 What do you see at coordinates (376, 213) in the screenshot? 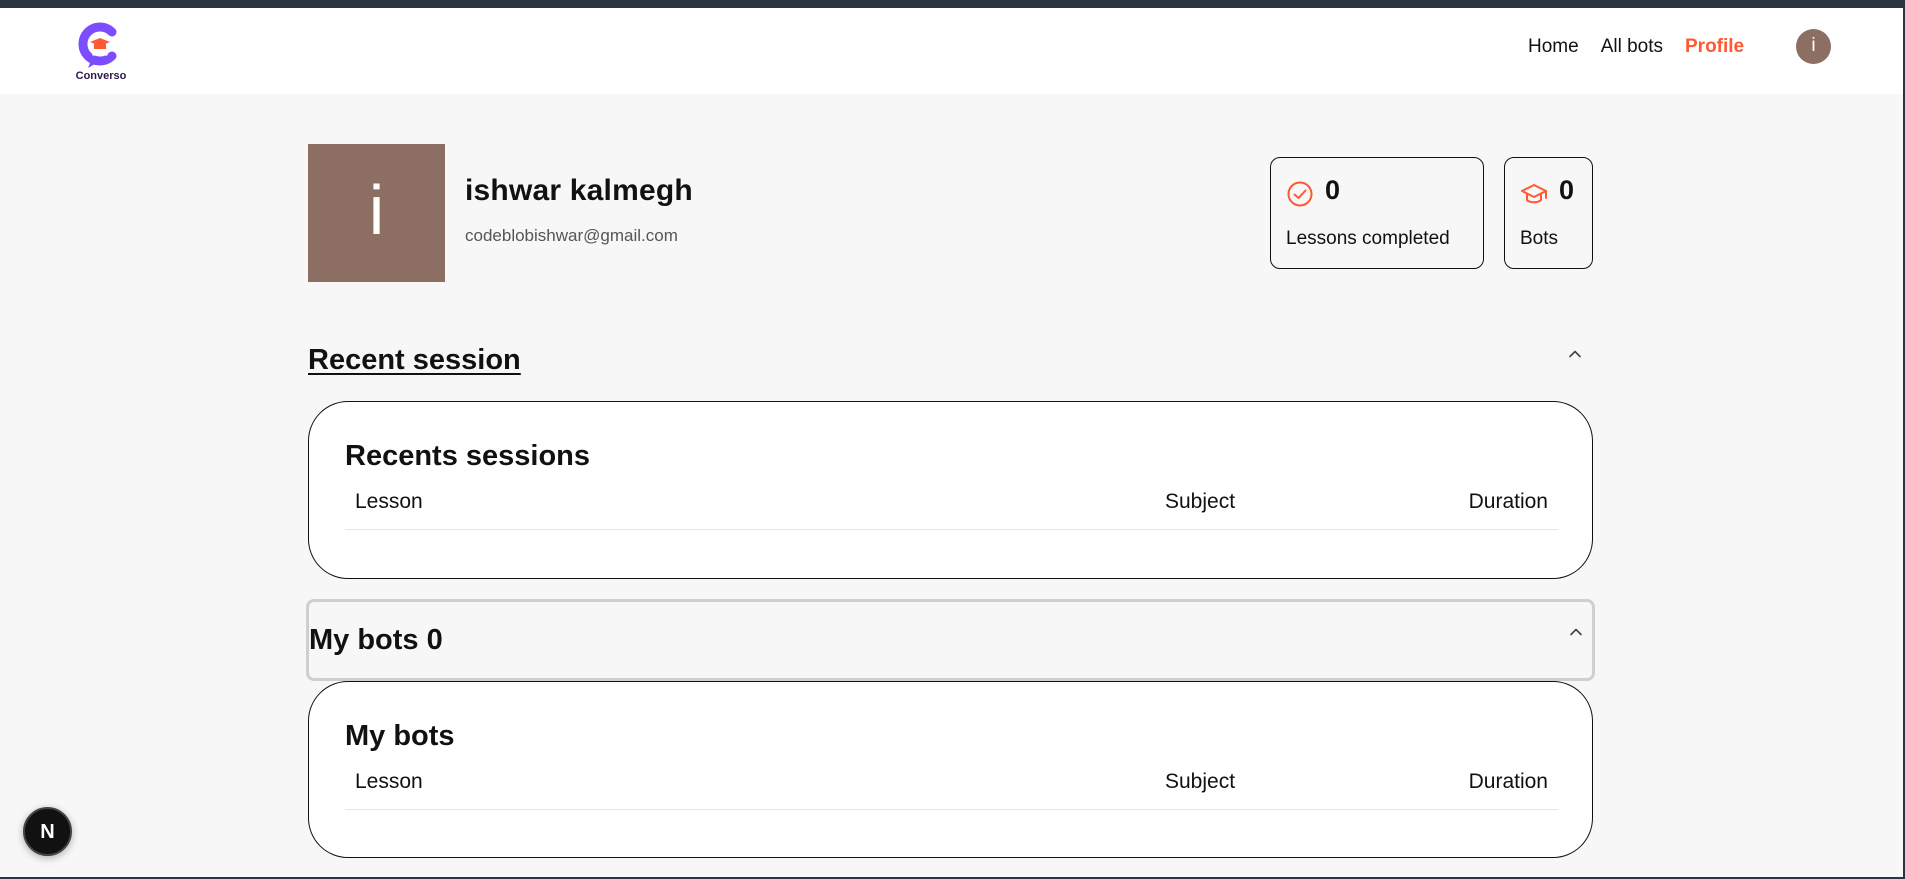
I see `profile-avatar: i` at bounding box center [376, 213].